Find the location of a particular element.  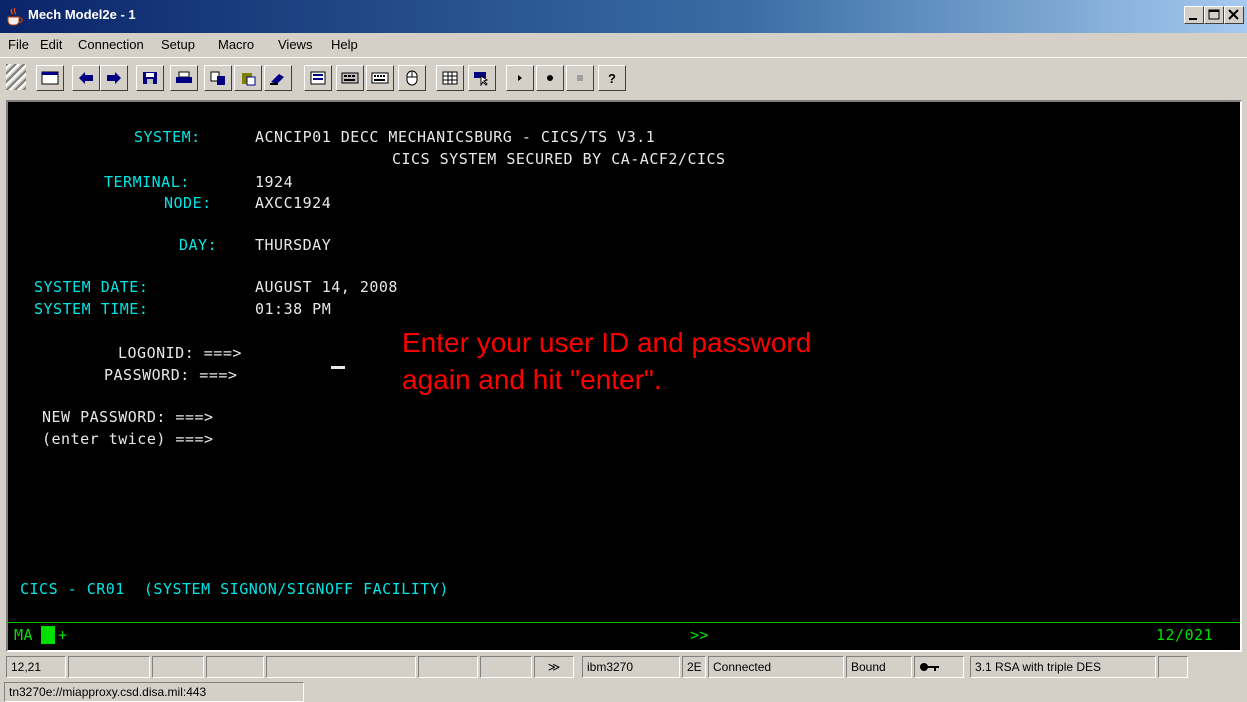

operator-info-divider is located at coordinates (624, 622).